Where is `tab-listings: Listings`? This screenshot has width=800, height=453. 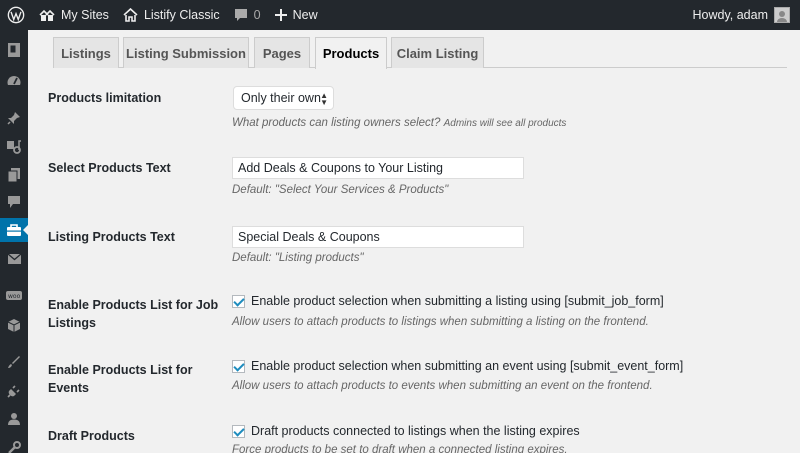 tab-listings: Listings is located at coordinates (86, 52).